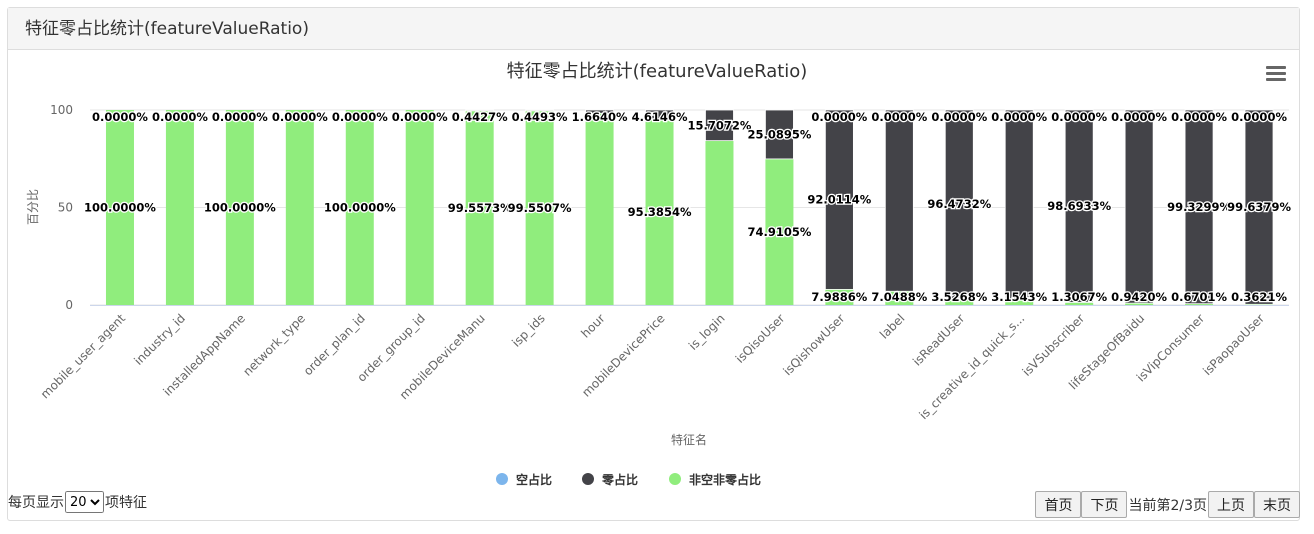  I want to click on legend-item: 非空非零占比, so click(725, 479).